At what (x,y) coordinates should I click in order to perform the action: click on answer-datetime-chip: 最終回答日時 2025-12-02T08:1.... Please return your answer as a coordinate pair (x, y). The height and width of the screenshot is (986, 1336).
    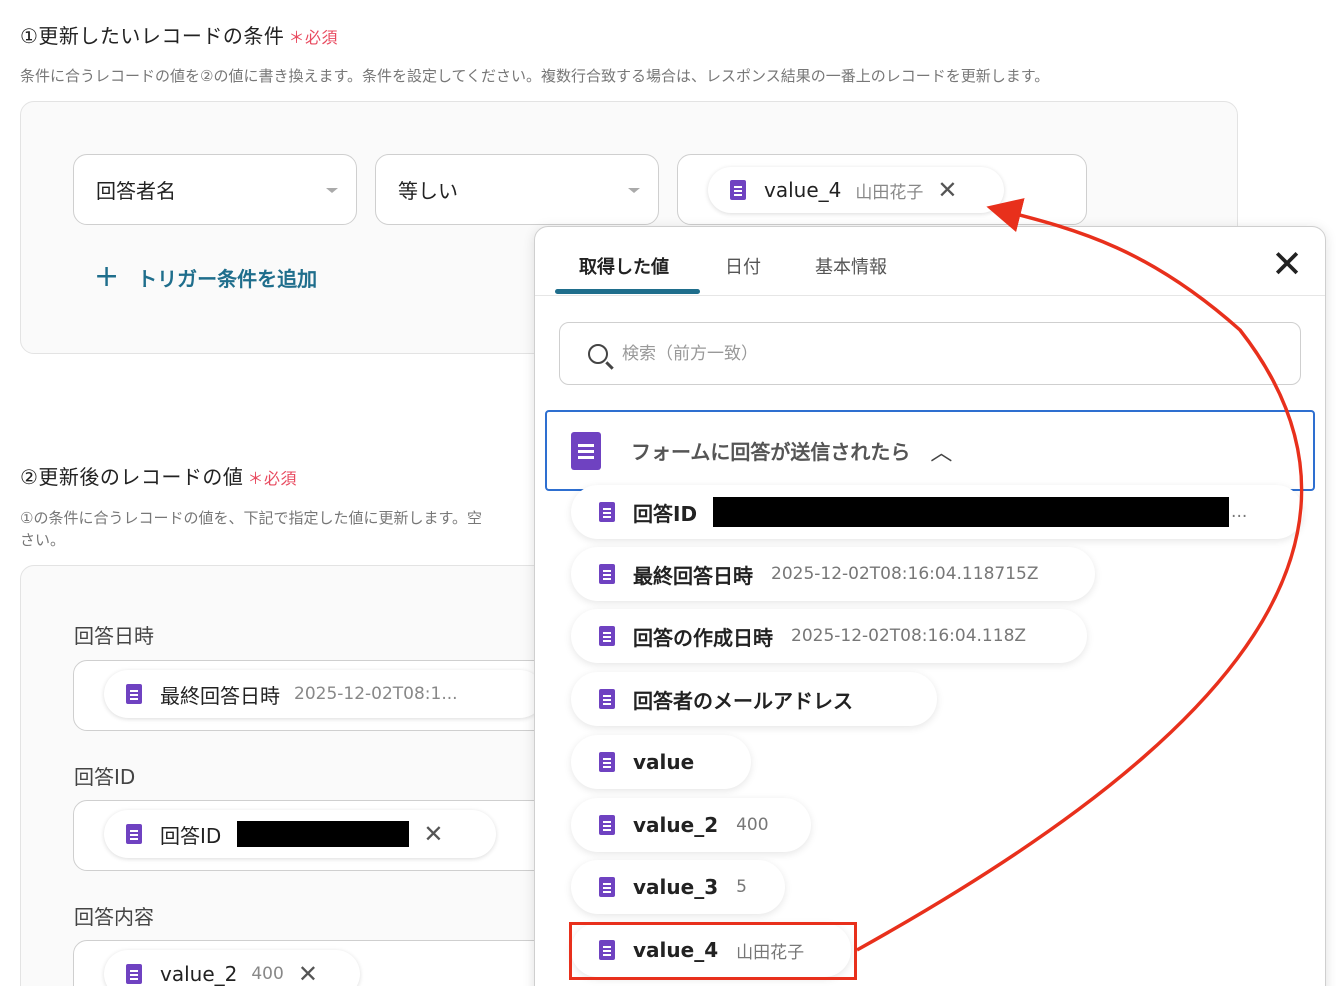
    Looking at the image, I should click on (324, 694).